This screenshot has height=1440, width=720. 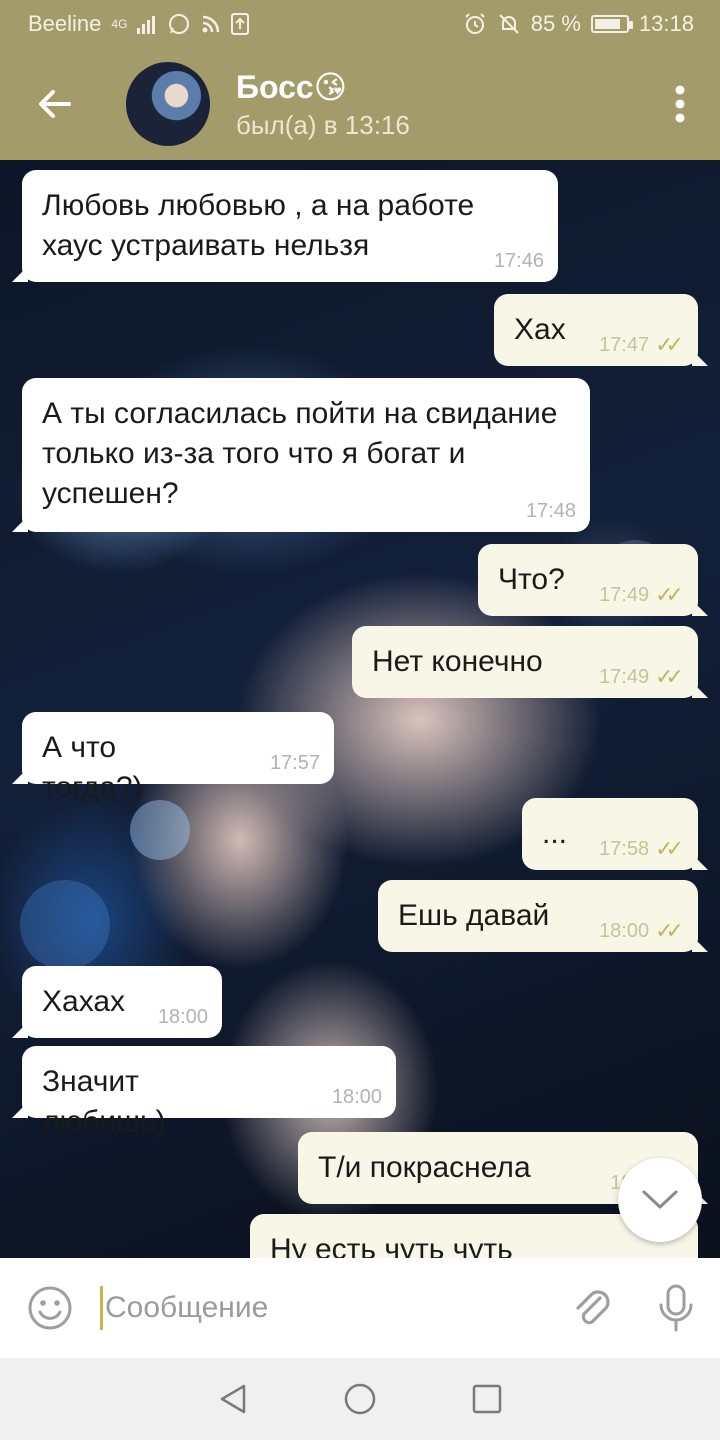 I want to click on message-meta: 17:46, so click(x=519, y=261).